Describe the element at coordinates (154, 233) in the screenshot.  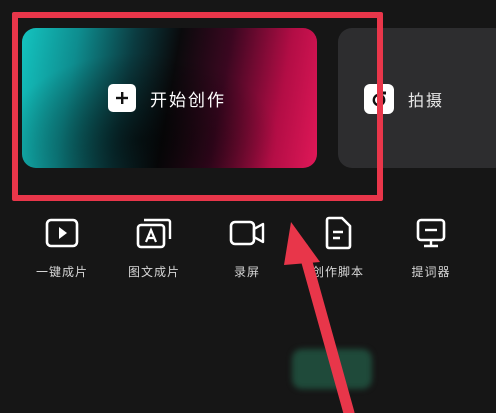
I see `text-image-icon` at that location.